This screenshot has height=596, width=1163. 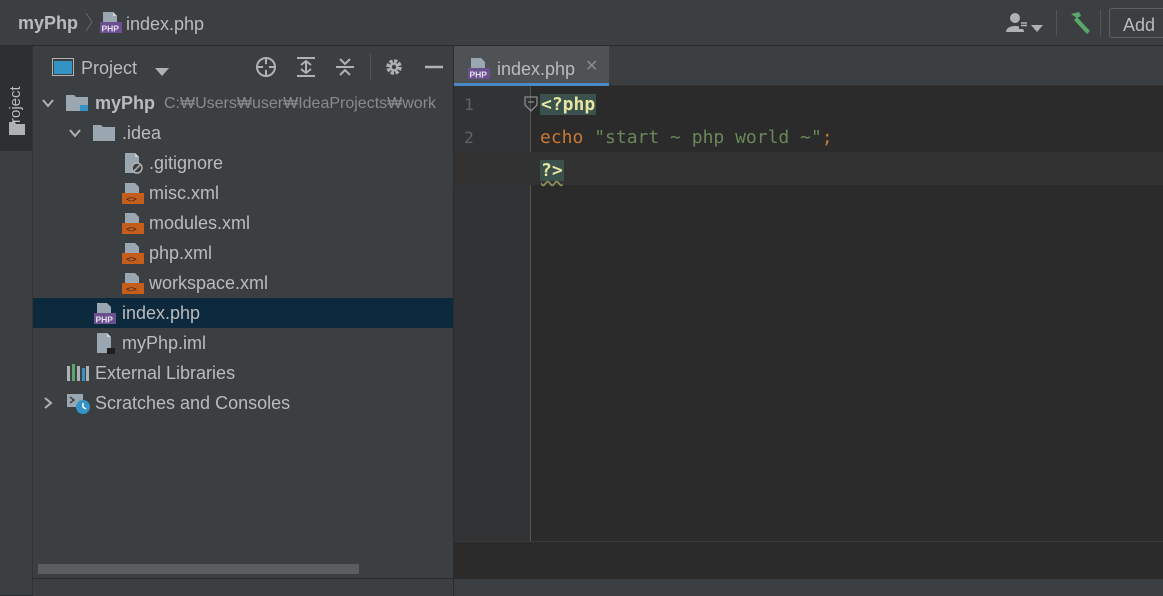 What do you see at coordinates (164, 343) in the screenshot?
I see `tree-item-label: myPhp.iml` at bounding box center [164, 343].